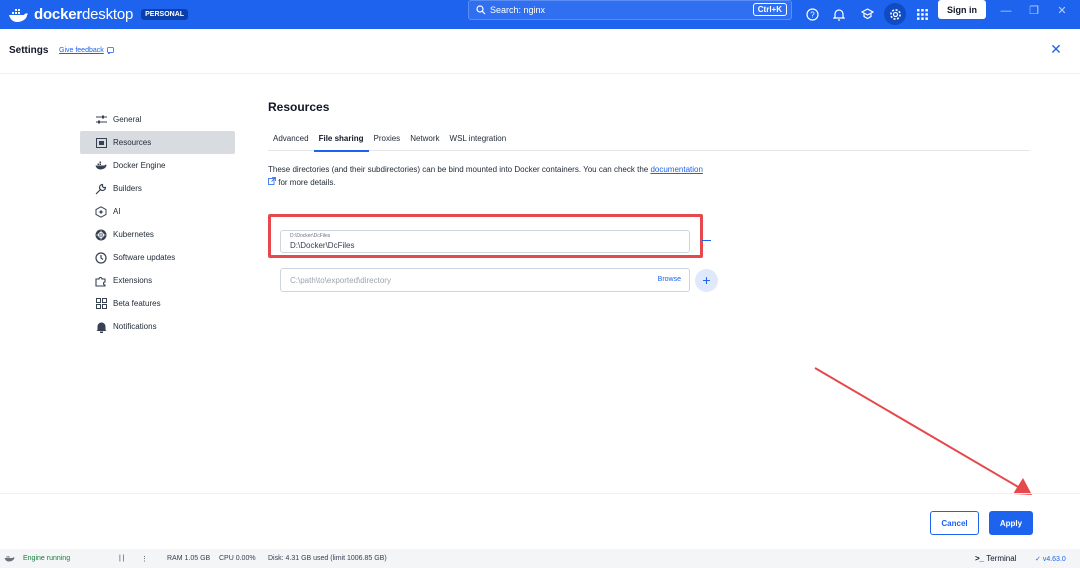  What do you see at coordinates (101, 281) in the screenshot?
I see `puzzle-icon` at bounding box center [101, 281].